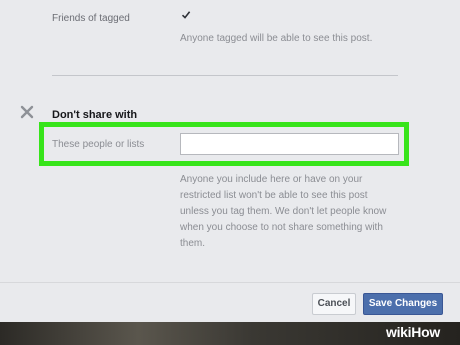  Describe the element at coordinates (95, 115) in the screenshot. I see `dont-share-title: Don't share with` at that location.